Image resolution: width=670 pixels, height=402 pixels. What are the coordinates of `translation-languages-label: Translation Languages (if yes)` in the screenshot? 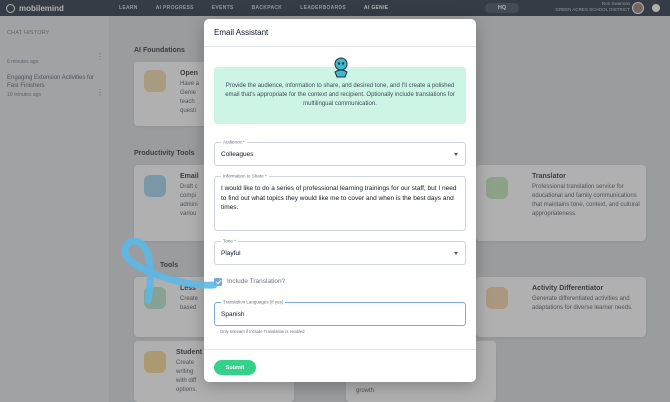 It's located at (253, 302).